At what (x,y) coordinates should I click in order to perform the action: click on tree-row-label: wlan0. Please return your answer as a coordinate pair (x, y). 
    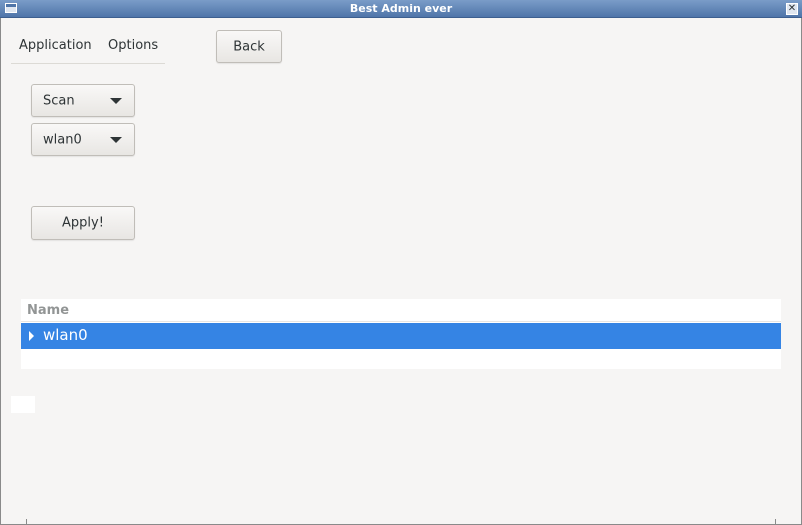
    Looking at the image, I should click on (65, 335).